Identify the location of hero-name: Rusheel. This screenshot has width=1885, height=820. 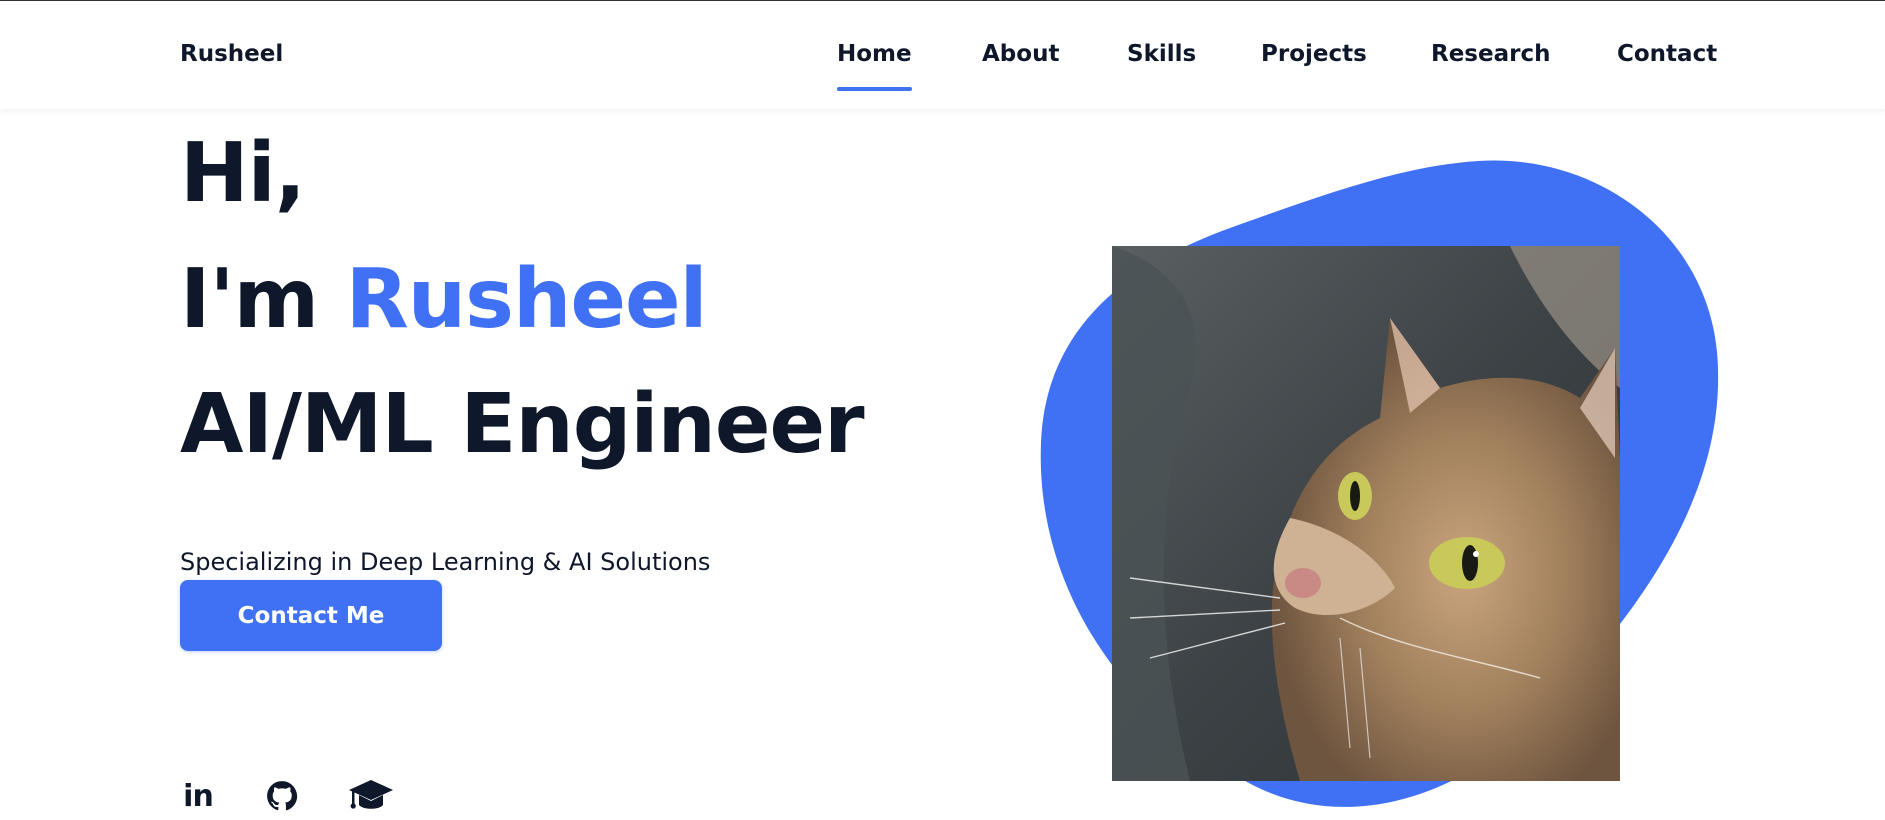
(526, 299).